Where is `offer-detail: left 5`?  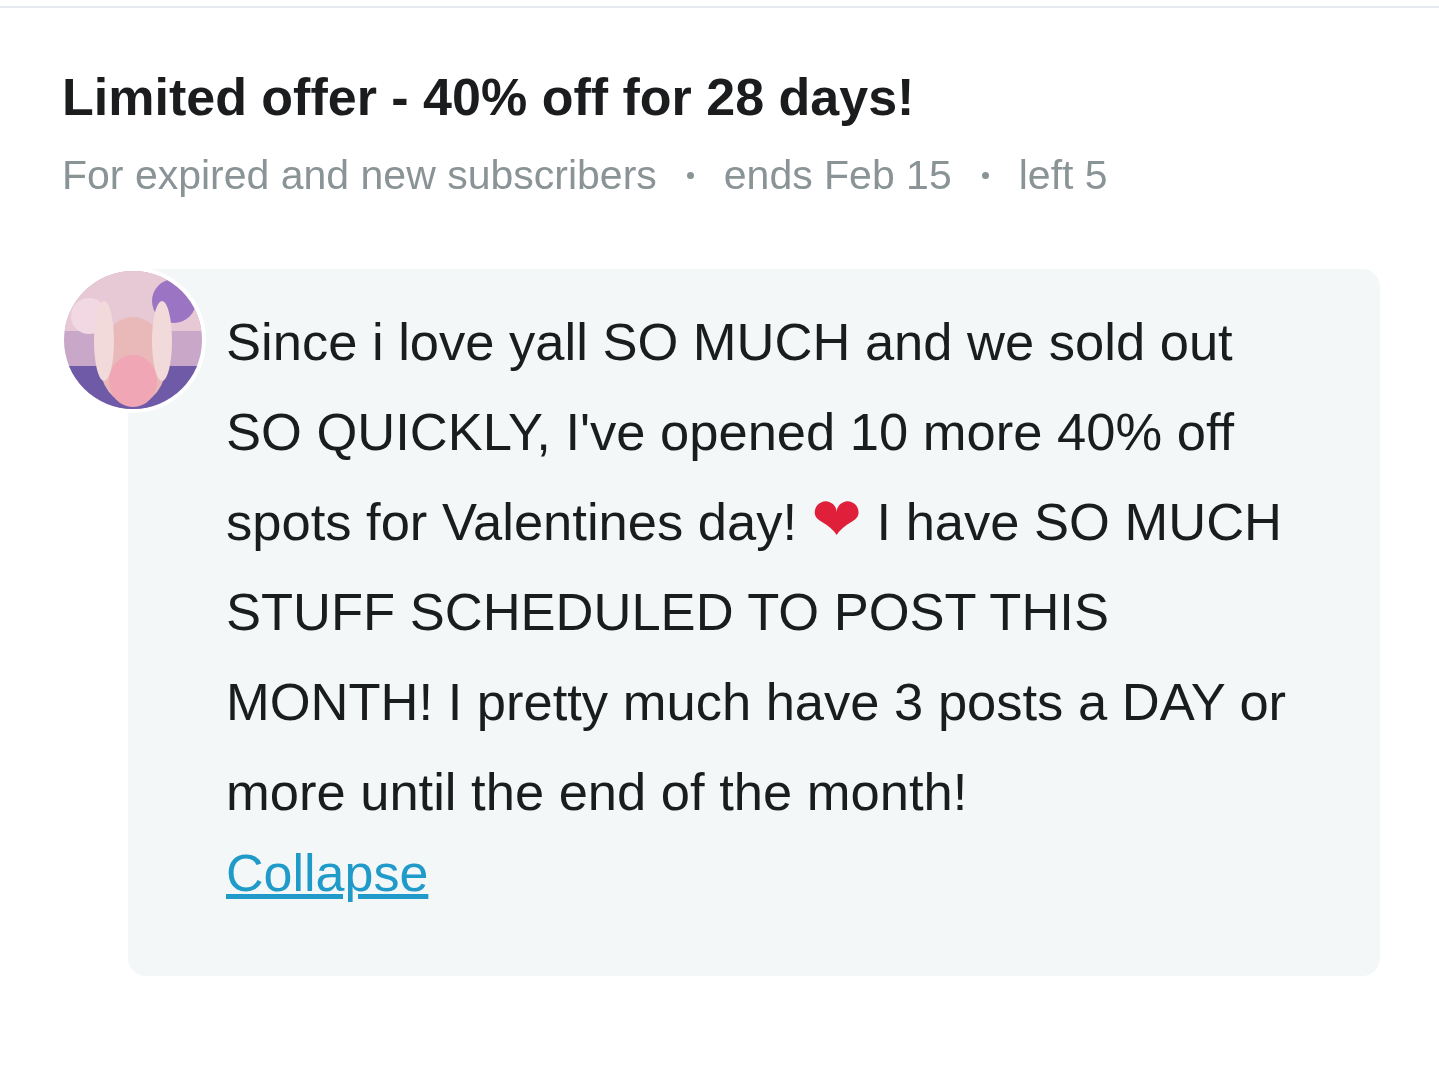 offer-detail: left 5 is located at coordinates (1063, 176).